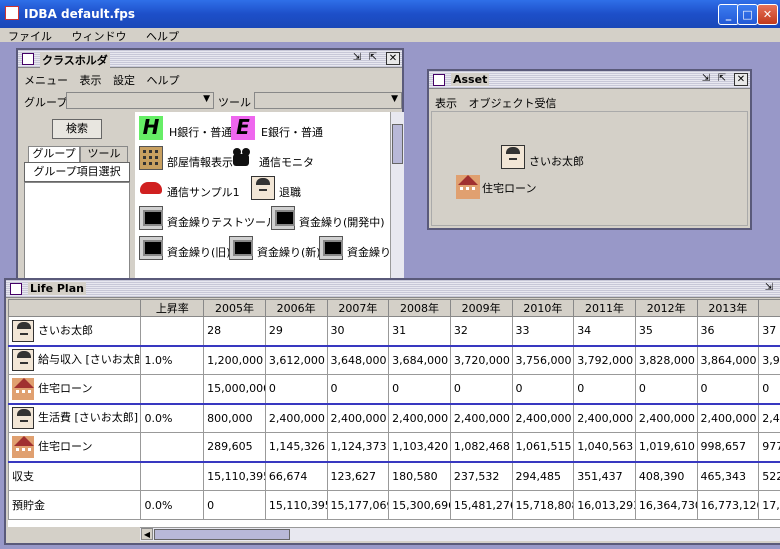  Describe the element at coordinates (767, 14) in the screenshot. I see `close-button: ✕` at that location.